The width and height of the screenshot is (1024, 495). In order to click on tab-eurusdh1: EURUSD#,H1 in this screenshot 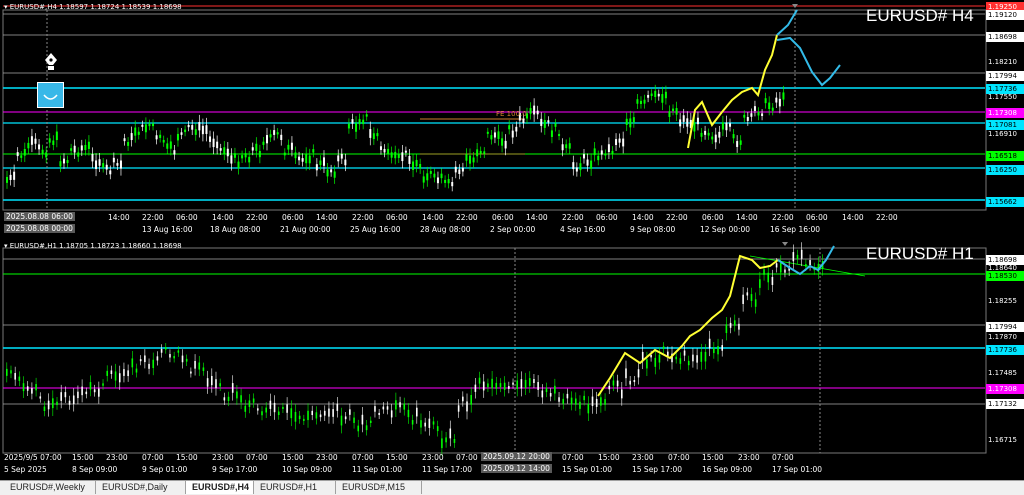, I will do `click(295, 487)`.